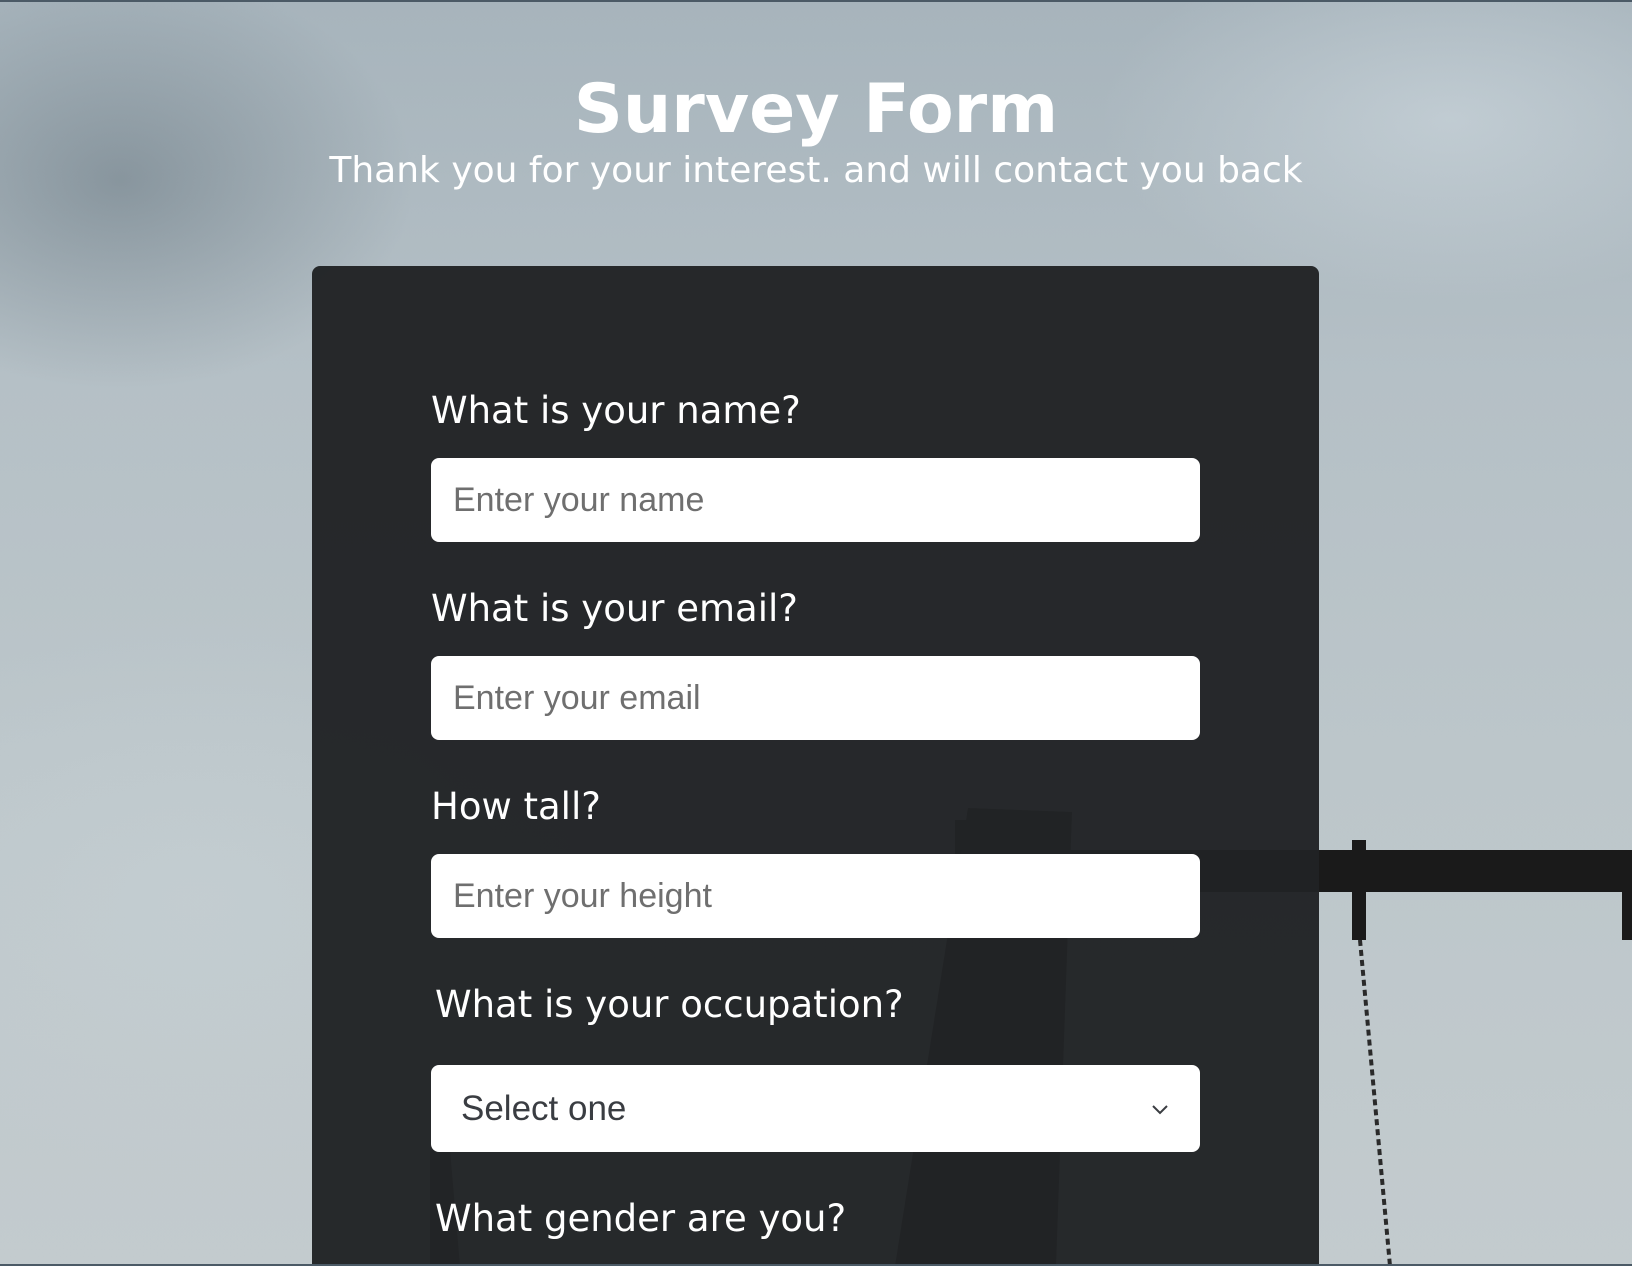  What do you see at coordinates (544, 1108) in the screenshot?
I see `occupation-select-value: Select one` at bounding box center [544, 1108].